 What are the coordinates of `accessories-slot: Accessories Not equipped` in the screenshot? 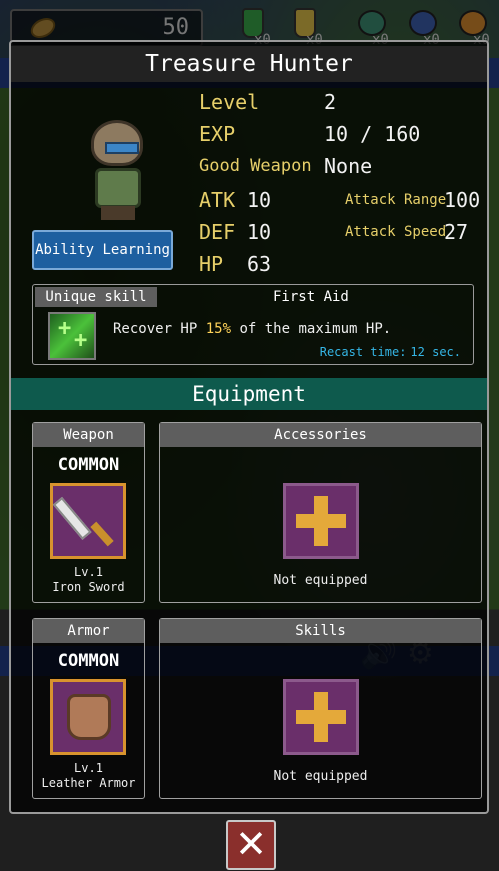 It's located at (320, 512).